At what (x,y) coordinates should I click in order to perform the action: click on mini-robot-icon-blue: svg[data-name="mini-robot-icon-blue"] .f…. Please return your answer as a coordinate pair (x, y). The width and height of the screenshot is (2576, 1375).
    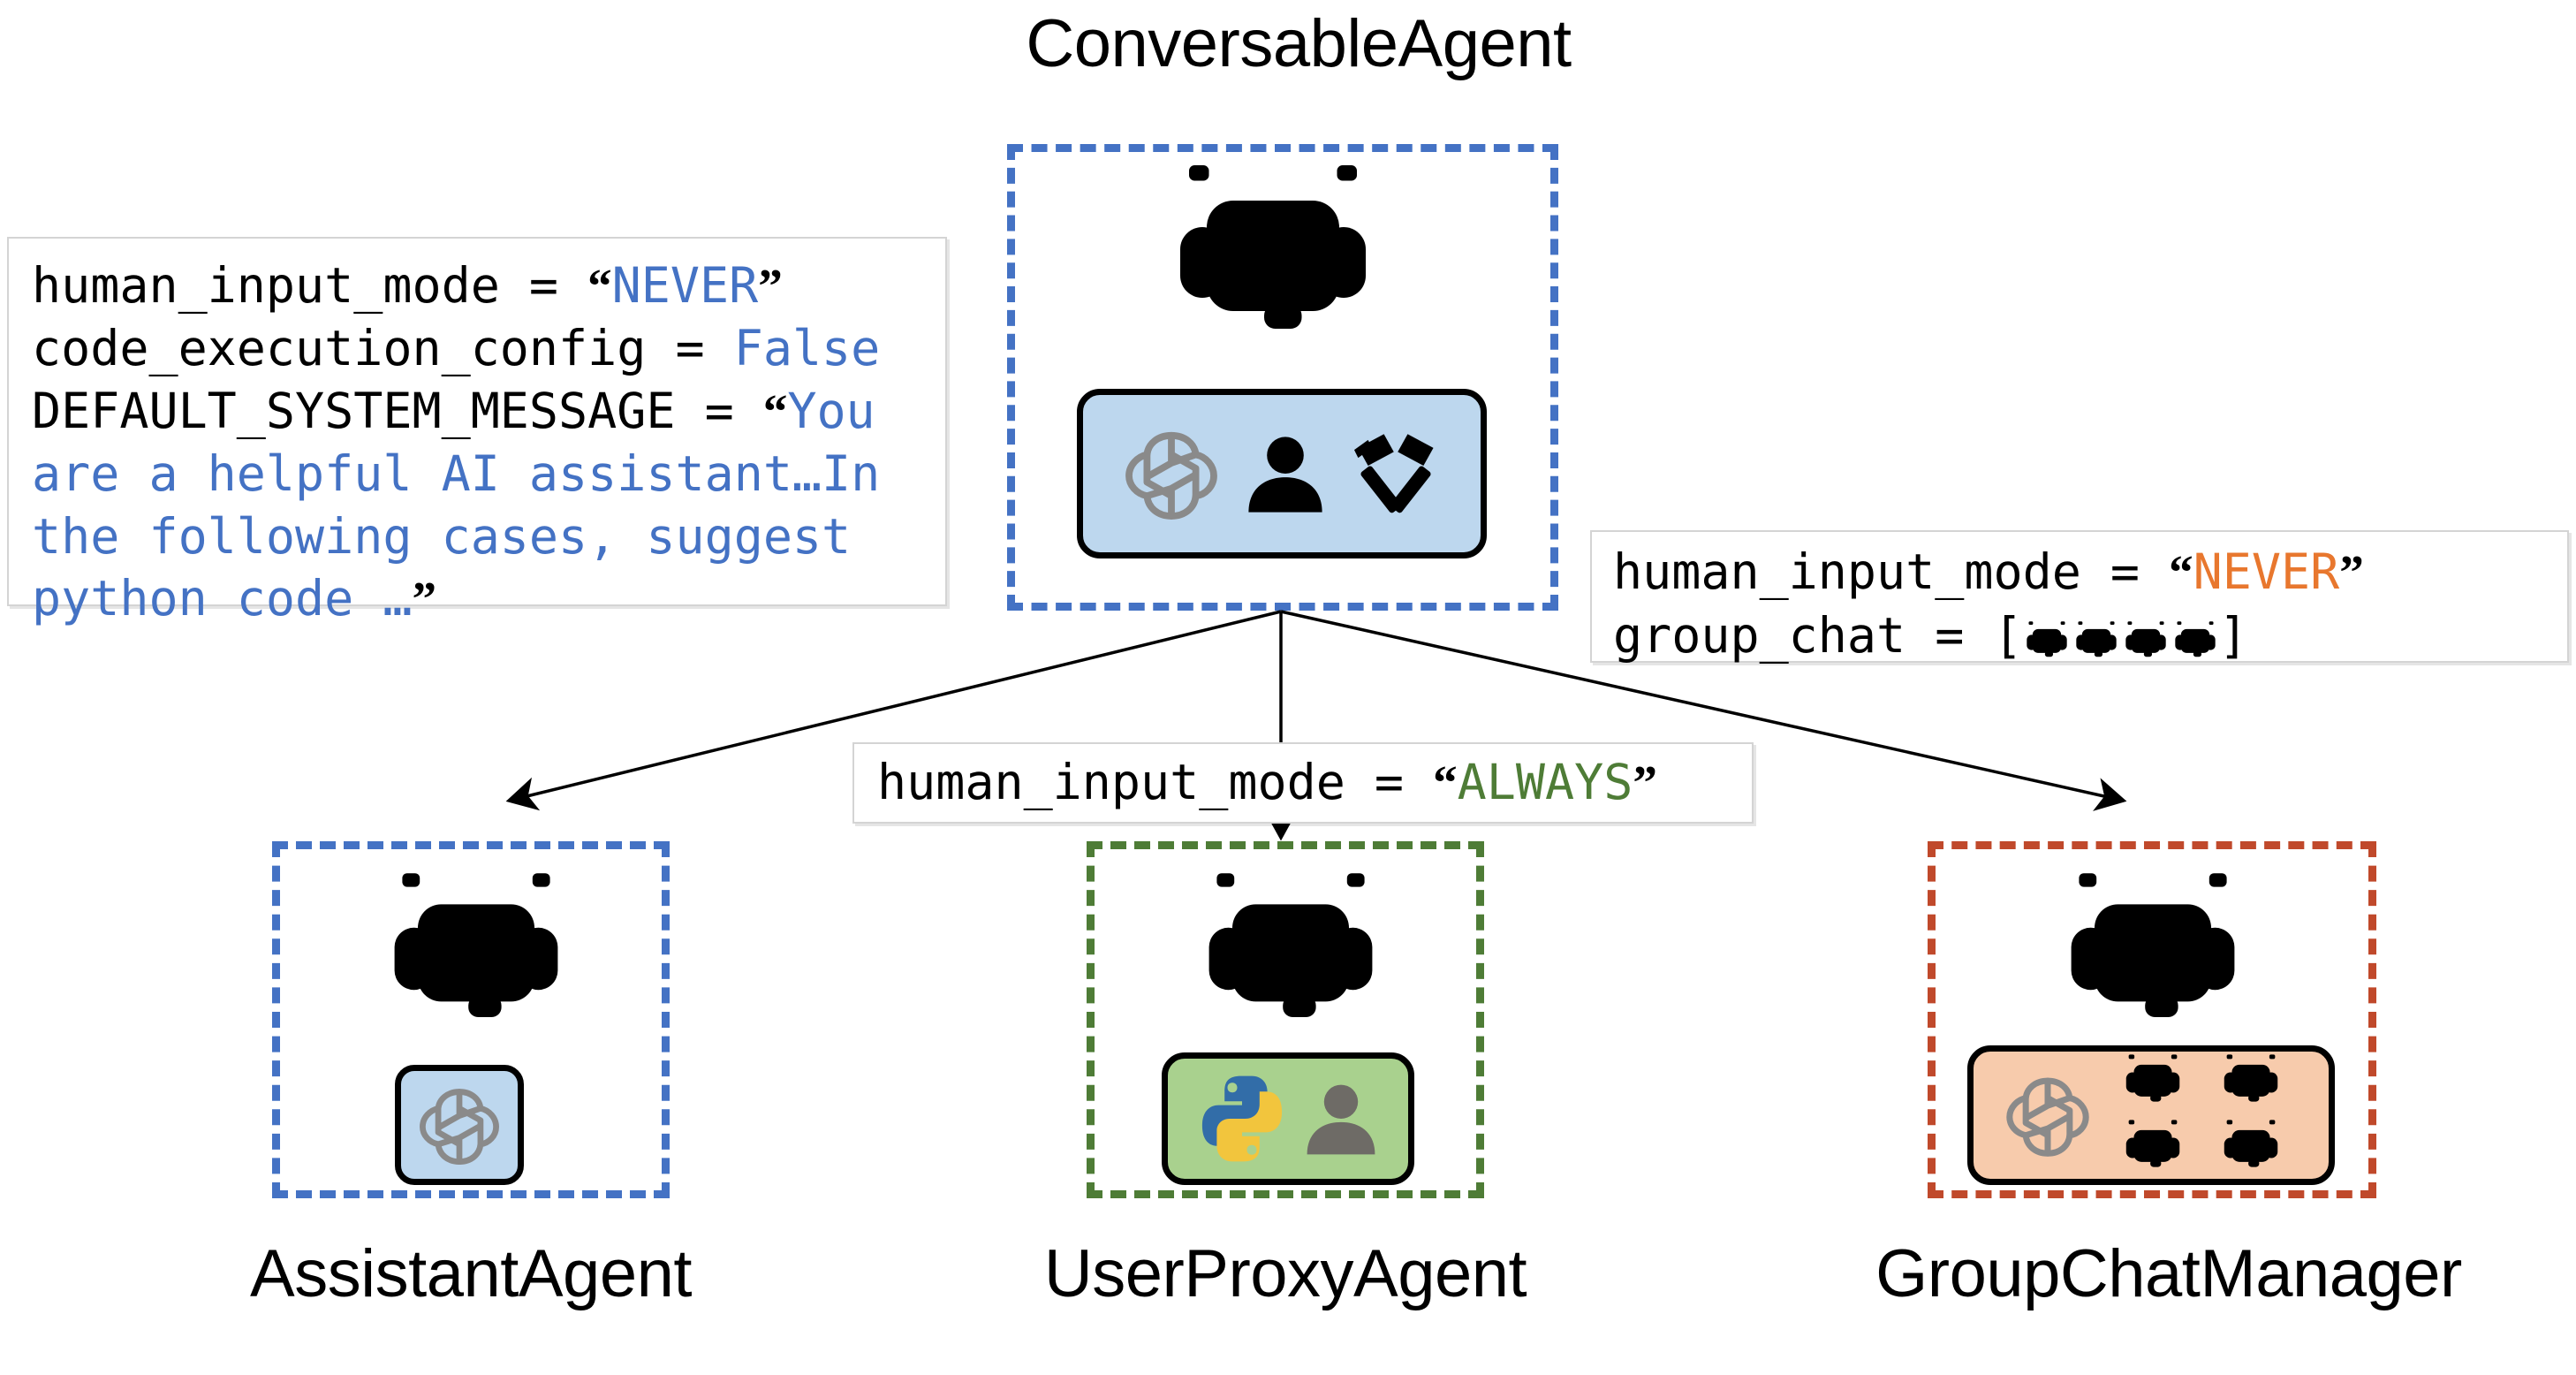
    Looking at the image, I should click on (2153, 1082).